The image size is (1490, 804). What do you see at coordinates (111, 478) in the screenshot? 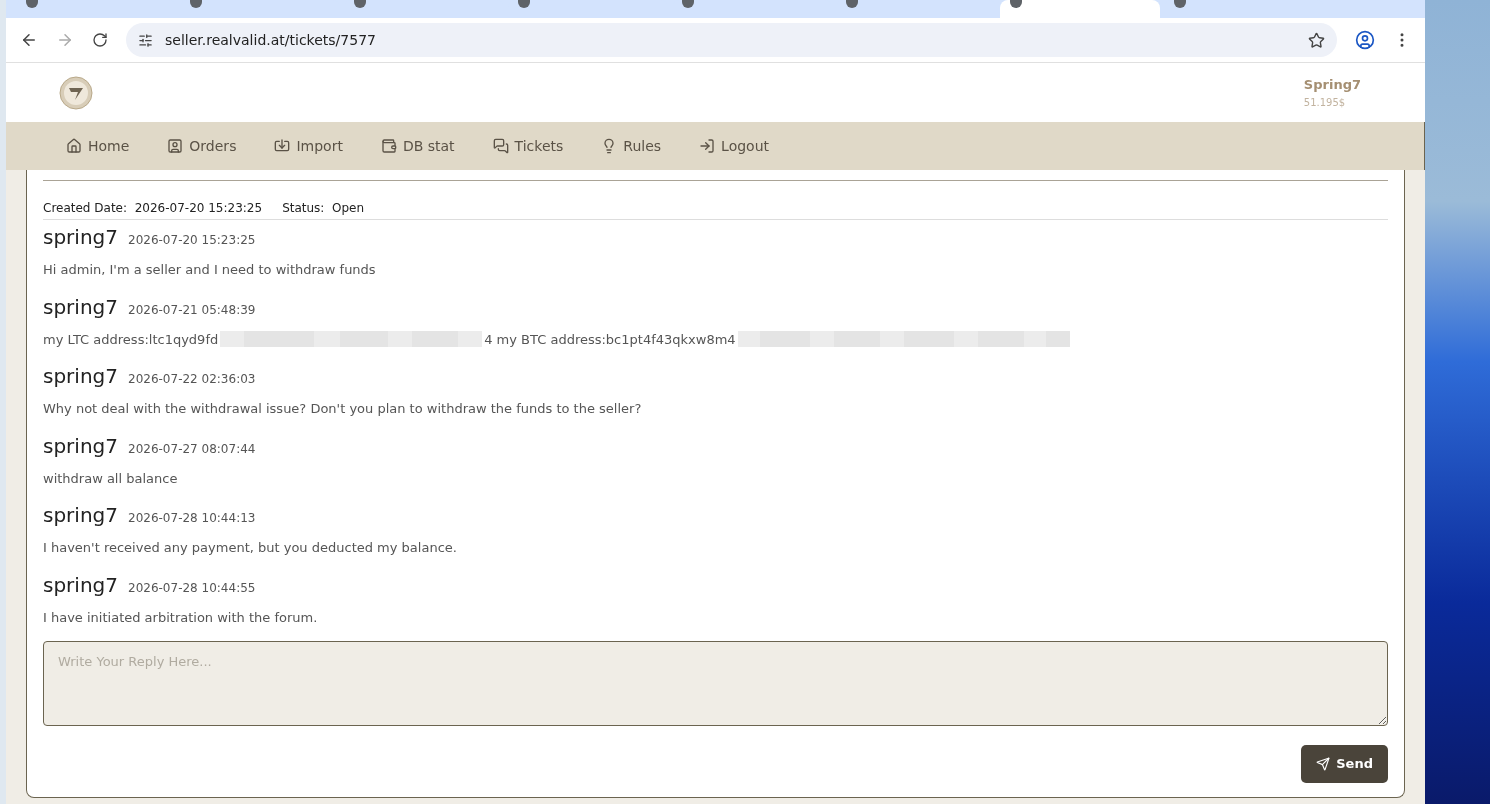
I see `message-text: withdraw all balance` at bounding box center [111, 478].